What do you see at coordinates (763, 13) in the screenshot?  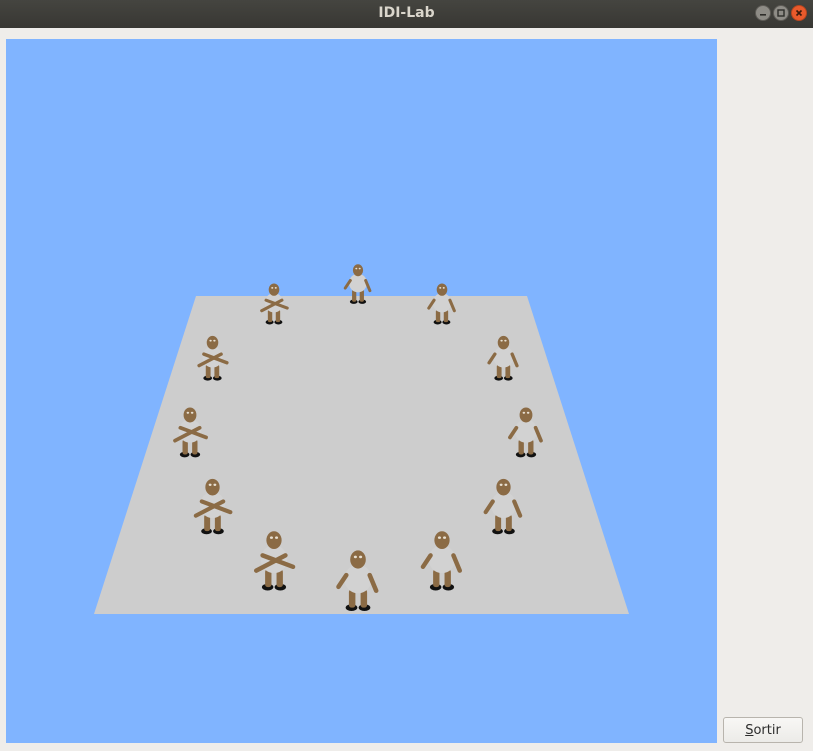 I see `minimize-icon` at bounding box center [763, 13].